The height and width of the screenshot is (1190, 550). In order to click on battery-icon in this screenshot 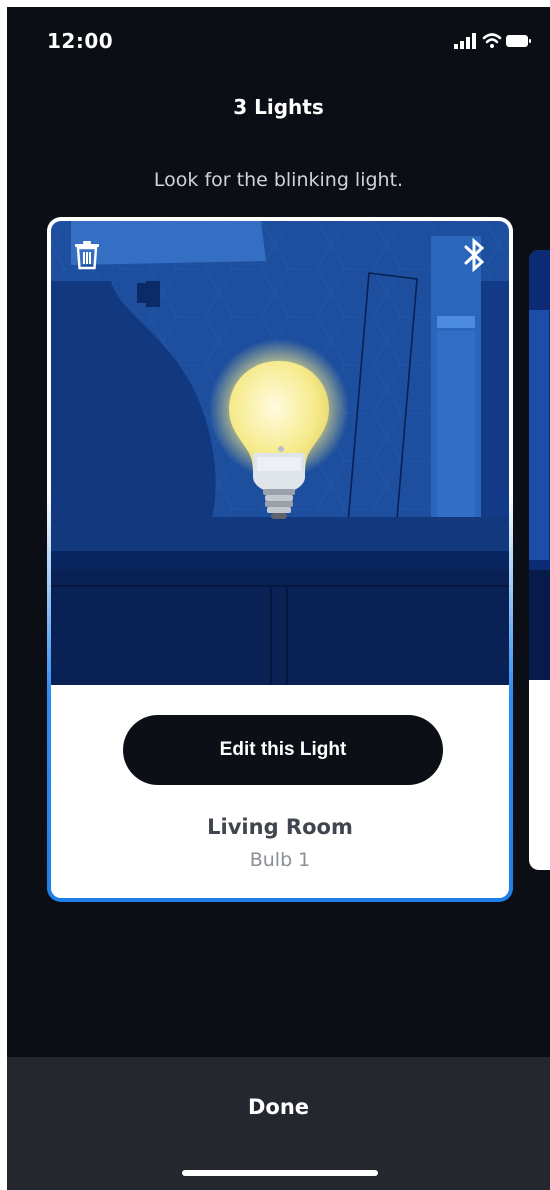, I will do `click(518, 41)`.